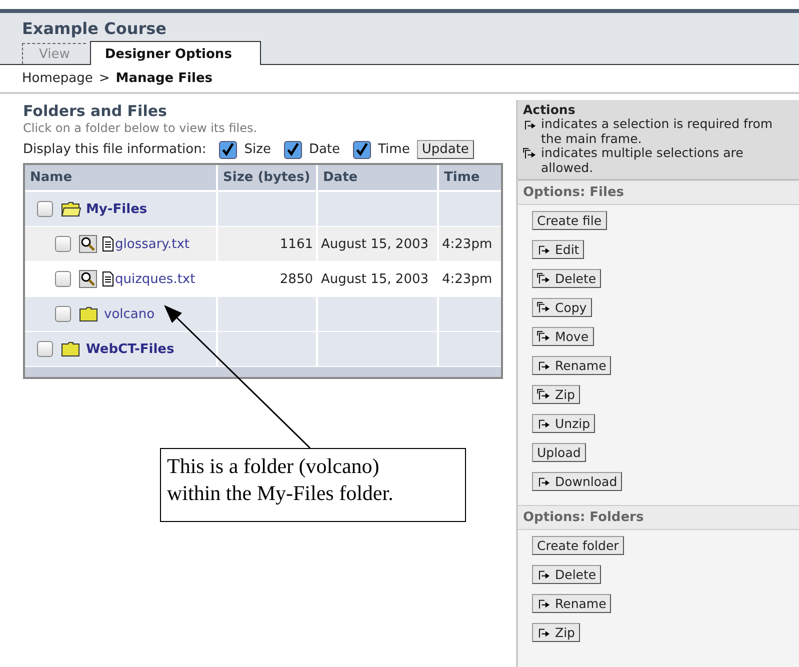 This screenshot has width=799, height=667. Describe the element at coordinates (155, 279) in the screenshot. I see `file-link: quizques.txt` at that location.